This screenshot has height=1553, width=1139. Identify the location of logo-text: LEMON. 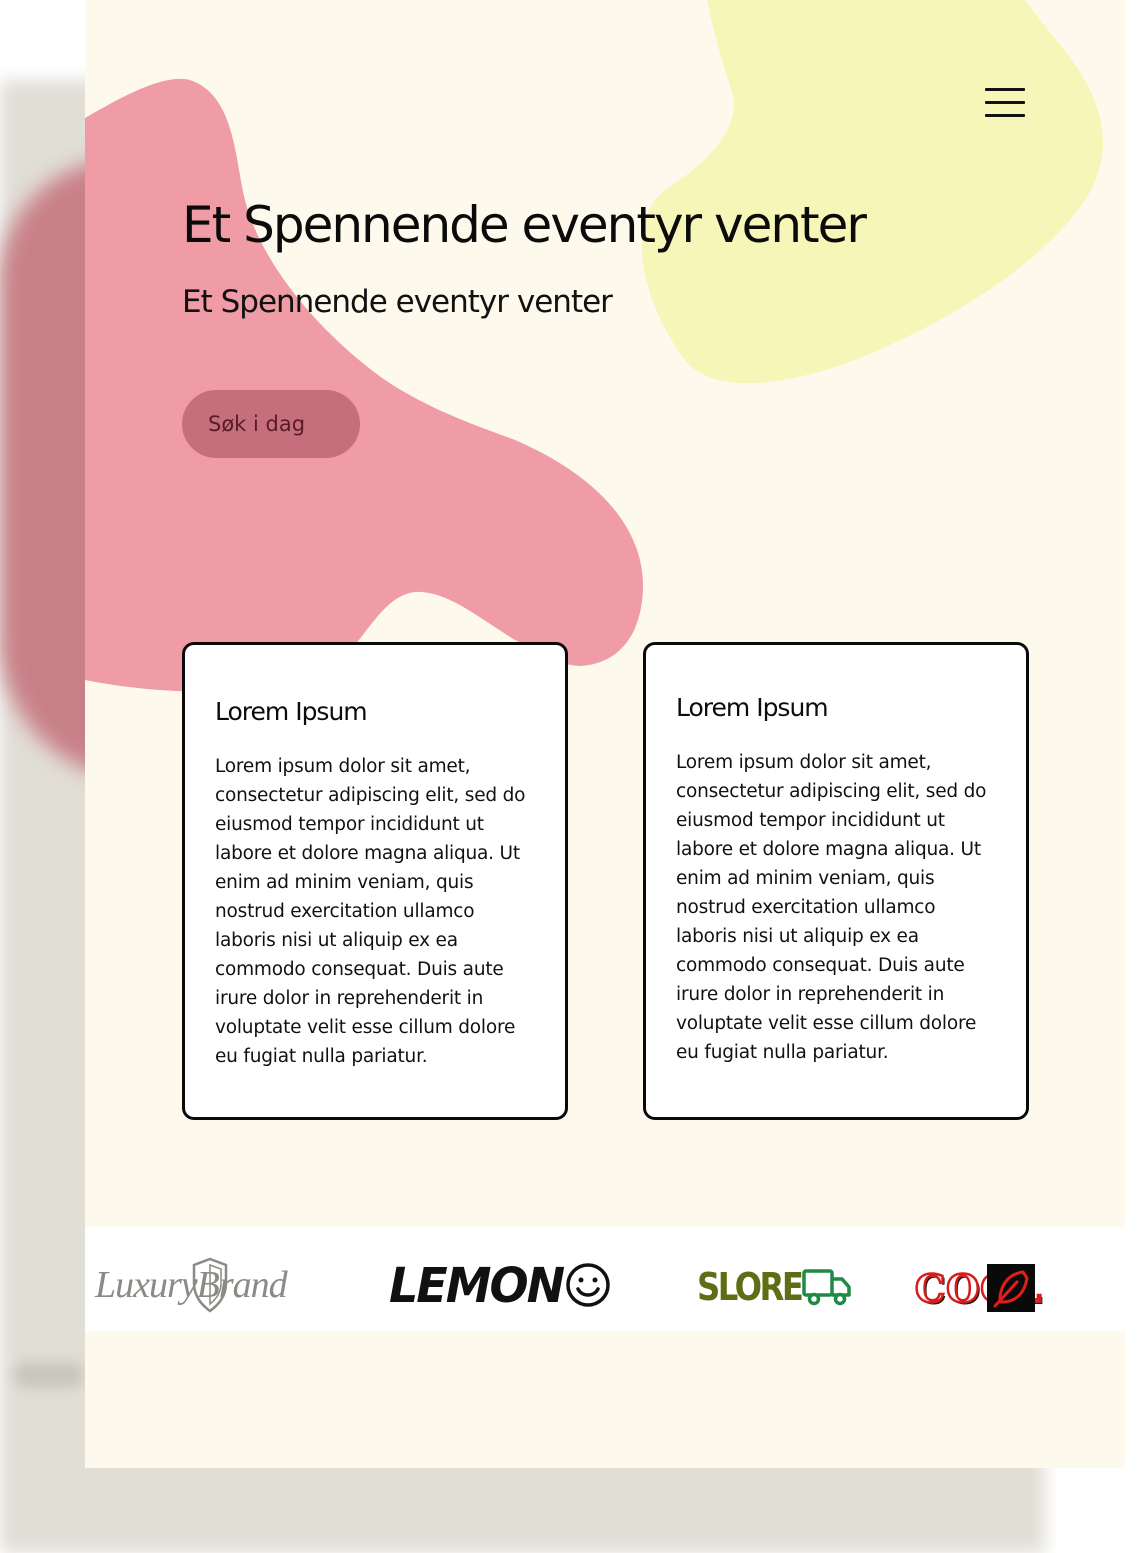
(477, 1285).